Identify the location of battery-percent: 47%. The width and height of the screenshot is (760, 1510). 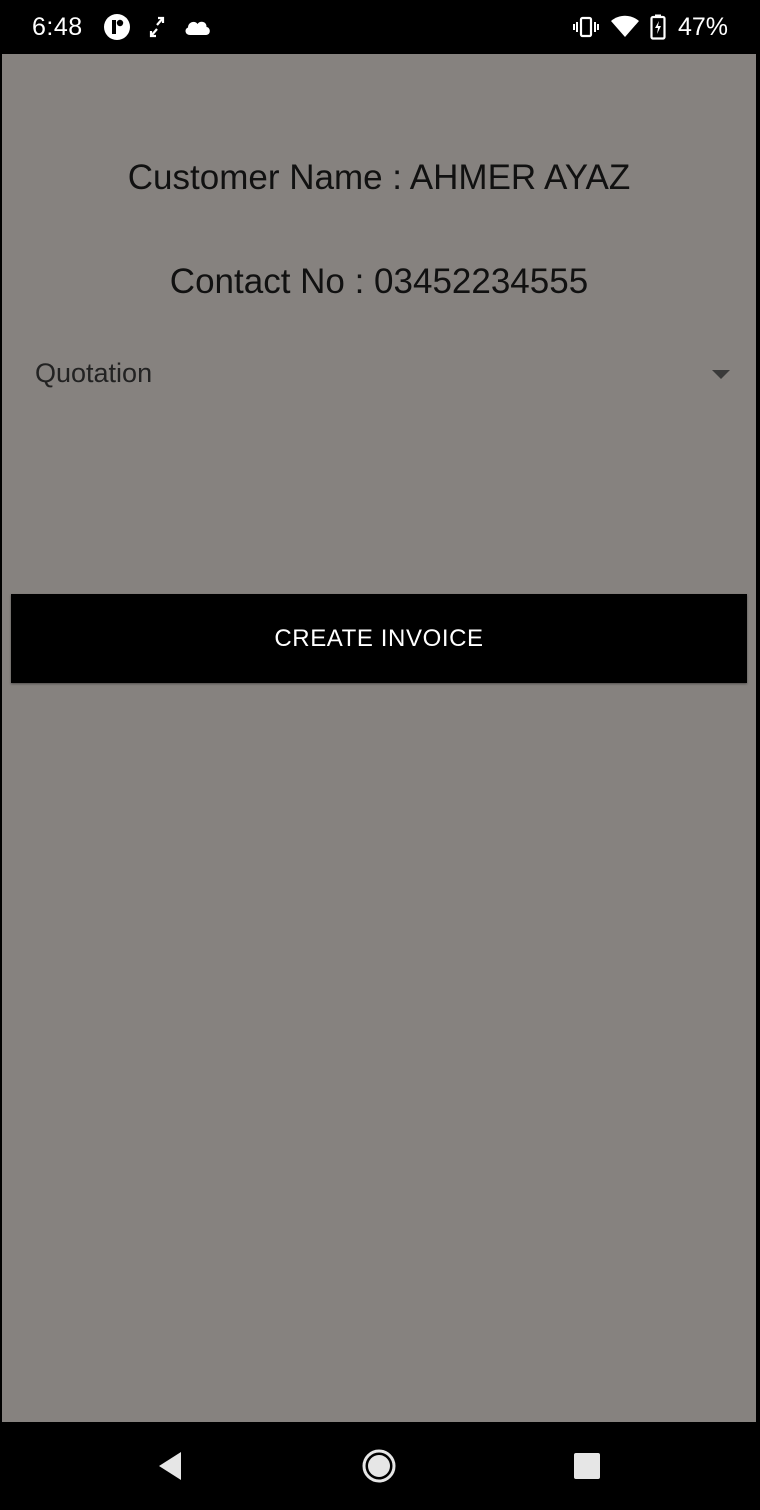
(702, 26).